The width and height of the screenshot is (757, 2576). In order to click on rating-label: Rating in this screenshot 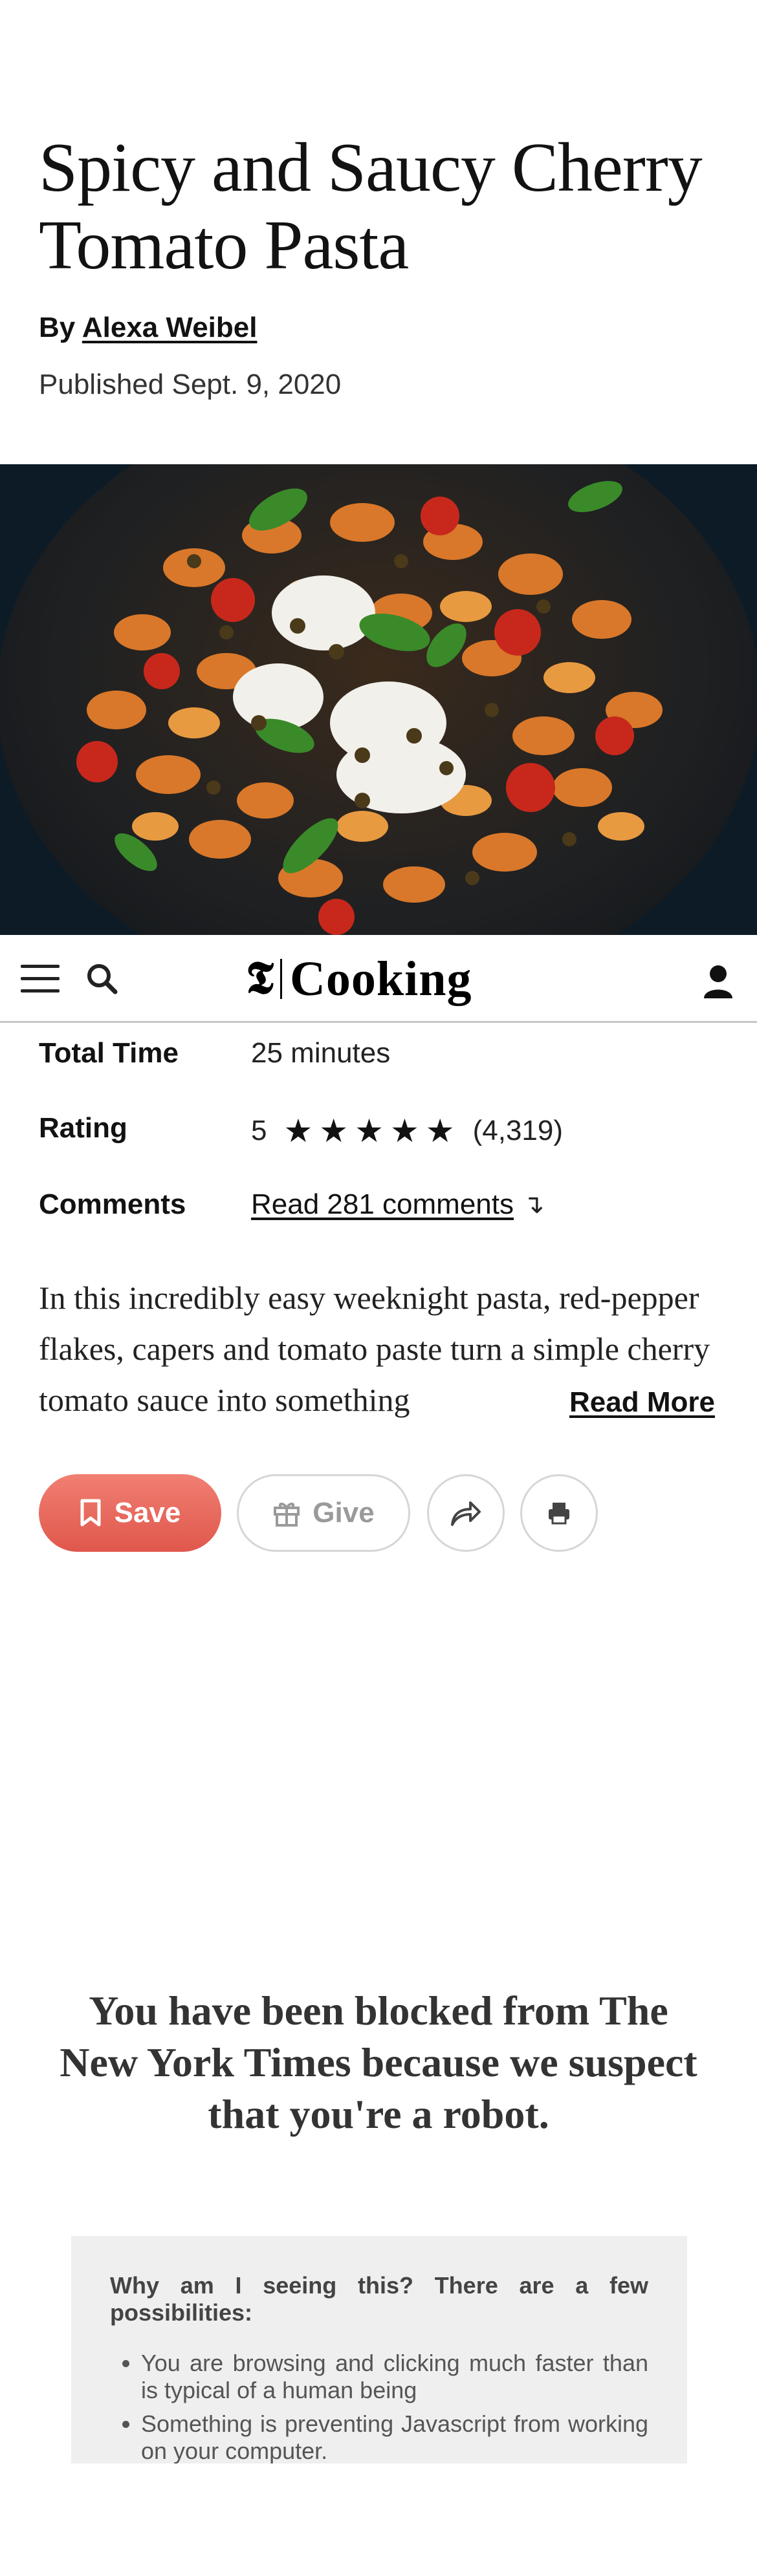, I will do `click(83, 1128)`.